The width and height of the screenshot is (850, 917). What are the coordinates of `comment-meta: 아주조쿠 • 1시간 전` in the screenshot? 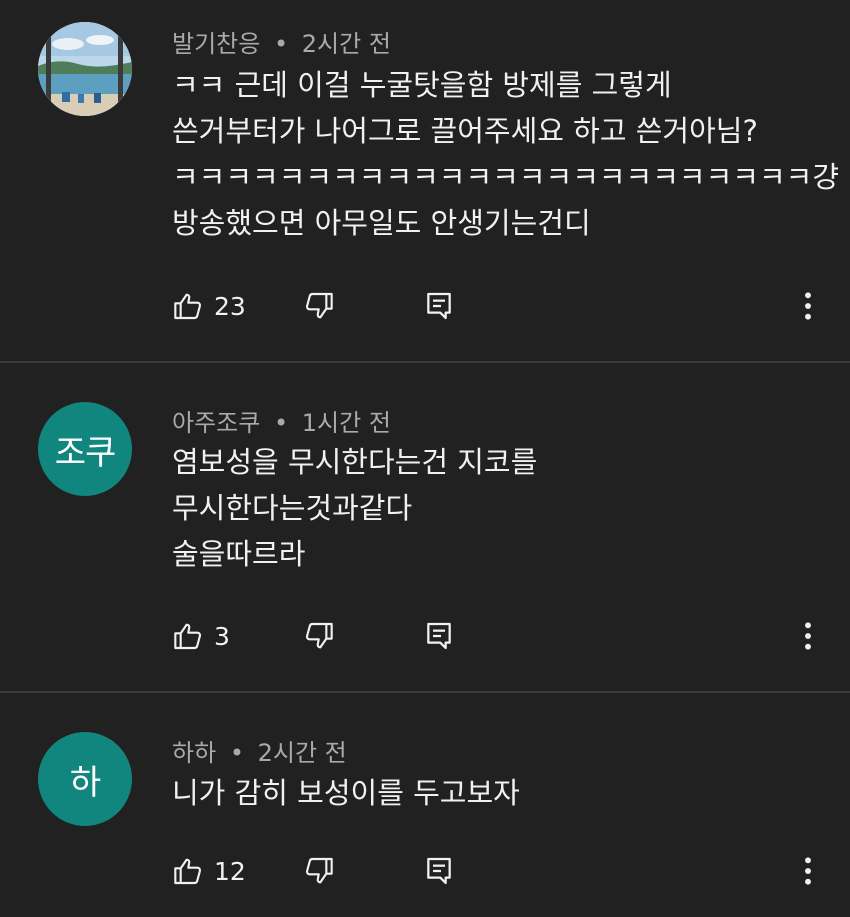 It's located at (281, 420).